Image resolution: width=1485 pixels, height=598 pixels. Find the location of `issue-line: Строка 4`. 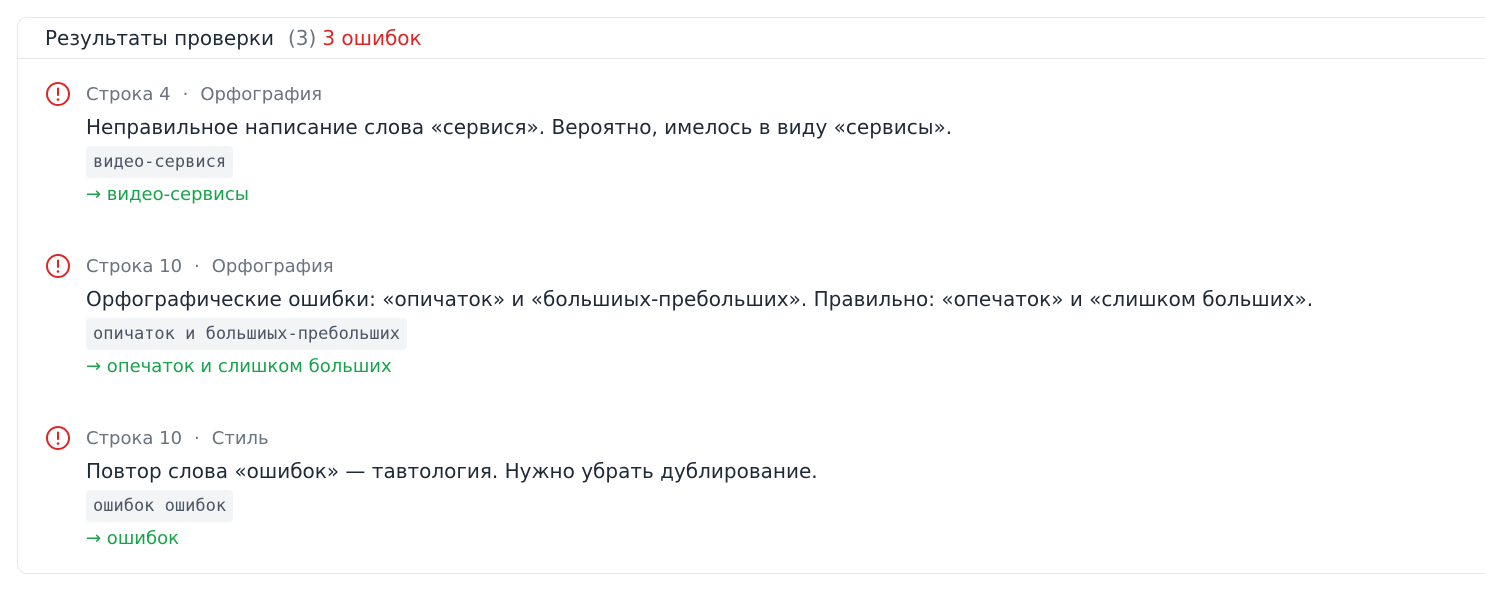

issue-line: Строка 4 is located at coordinates (128, 94).